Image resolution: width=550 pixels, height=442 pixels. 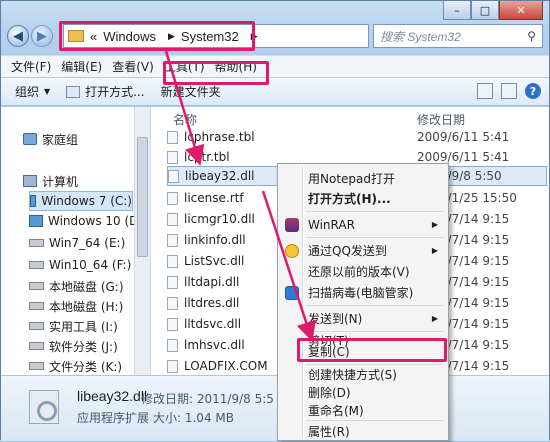 What do you see at coordinates (44, 407) in the screenshot?
I see `dll-file-icon` at bounding box center [44, 407].